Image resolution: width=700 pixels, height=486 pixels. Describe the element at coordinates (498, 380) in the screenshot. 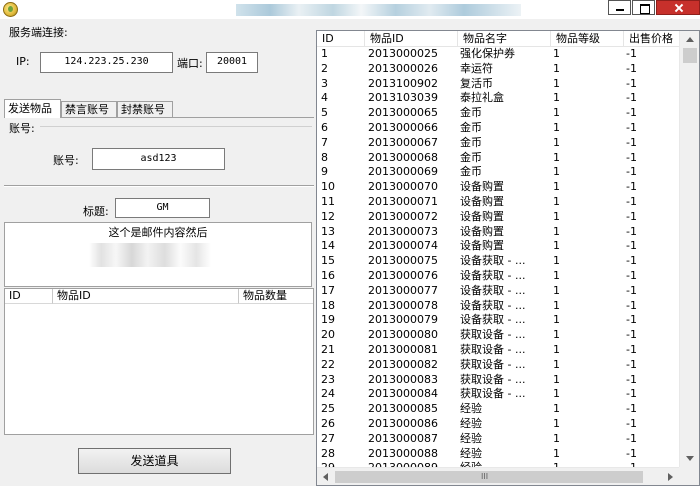

I see `list-item: 23 2013000083 获取设备 - ... 1 -1` at that location.